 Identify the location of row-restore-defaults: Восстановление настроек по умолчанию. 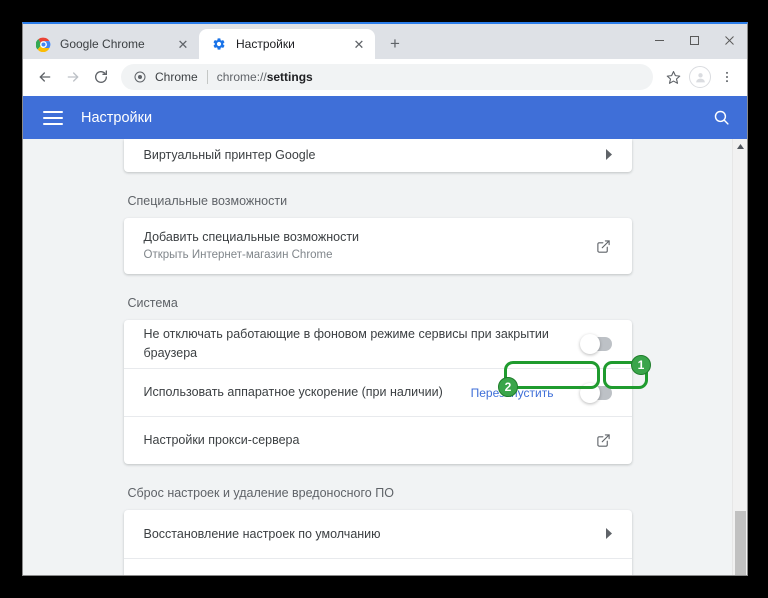
(378, 534).